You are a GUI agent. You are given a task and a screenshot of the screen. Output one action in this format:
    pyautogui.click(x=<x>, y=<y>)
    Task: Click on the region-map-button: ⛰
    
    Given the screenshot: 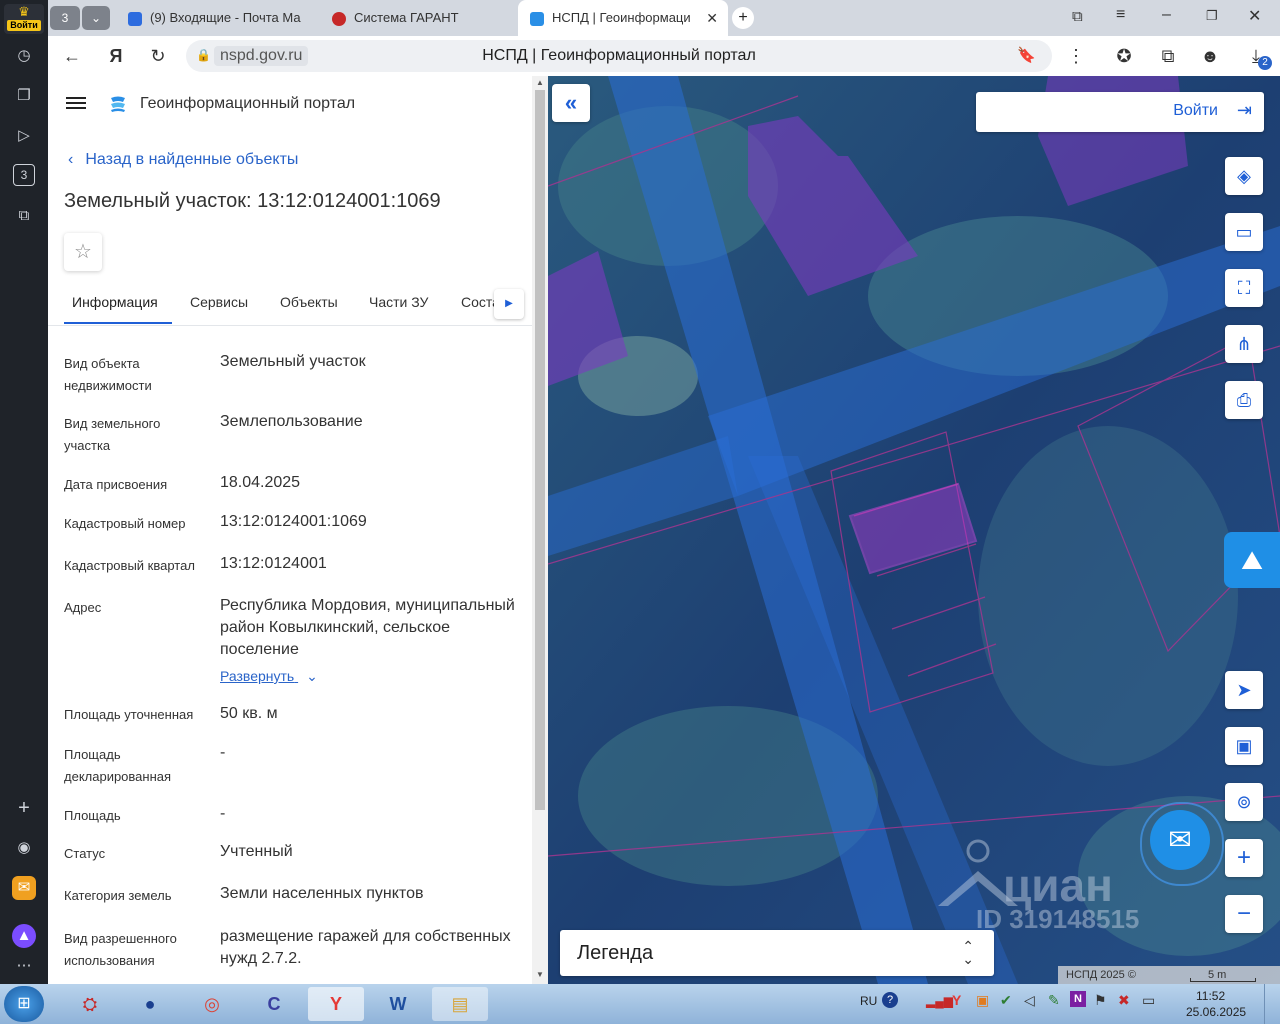 What is the action you would take?
    pyautogui.click(x=1252, y=560)
    